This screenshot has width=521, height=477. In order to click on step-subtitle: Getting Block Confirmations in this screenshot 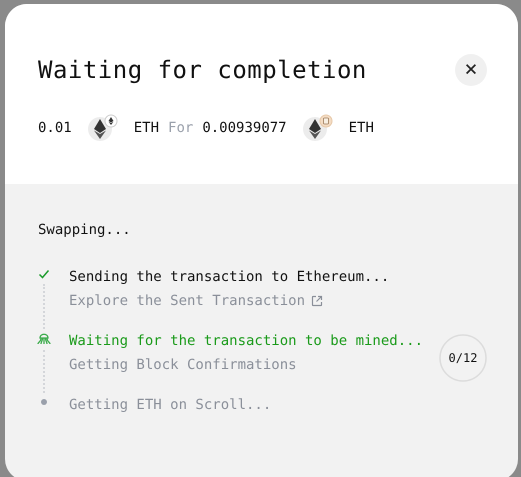, I will do `click(183, 365)`.